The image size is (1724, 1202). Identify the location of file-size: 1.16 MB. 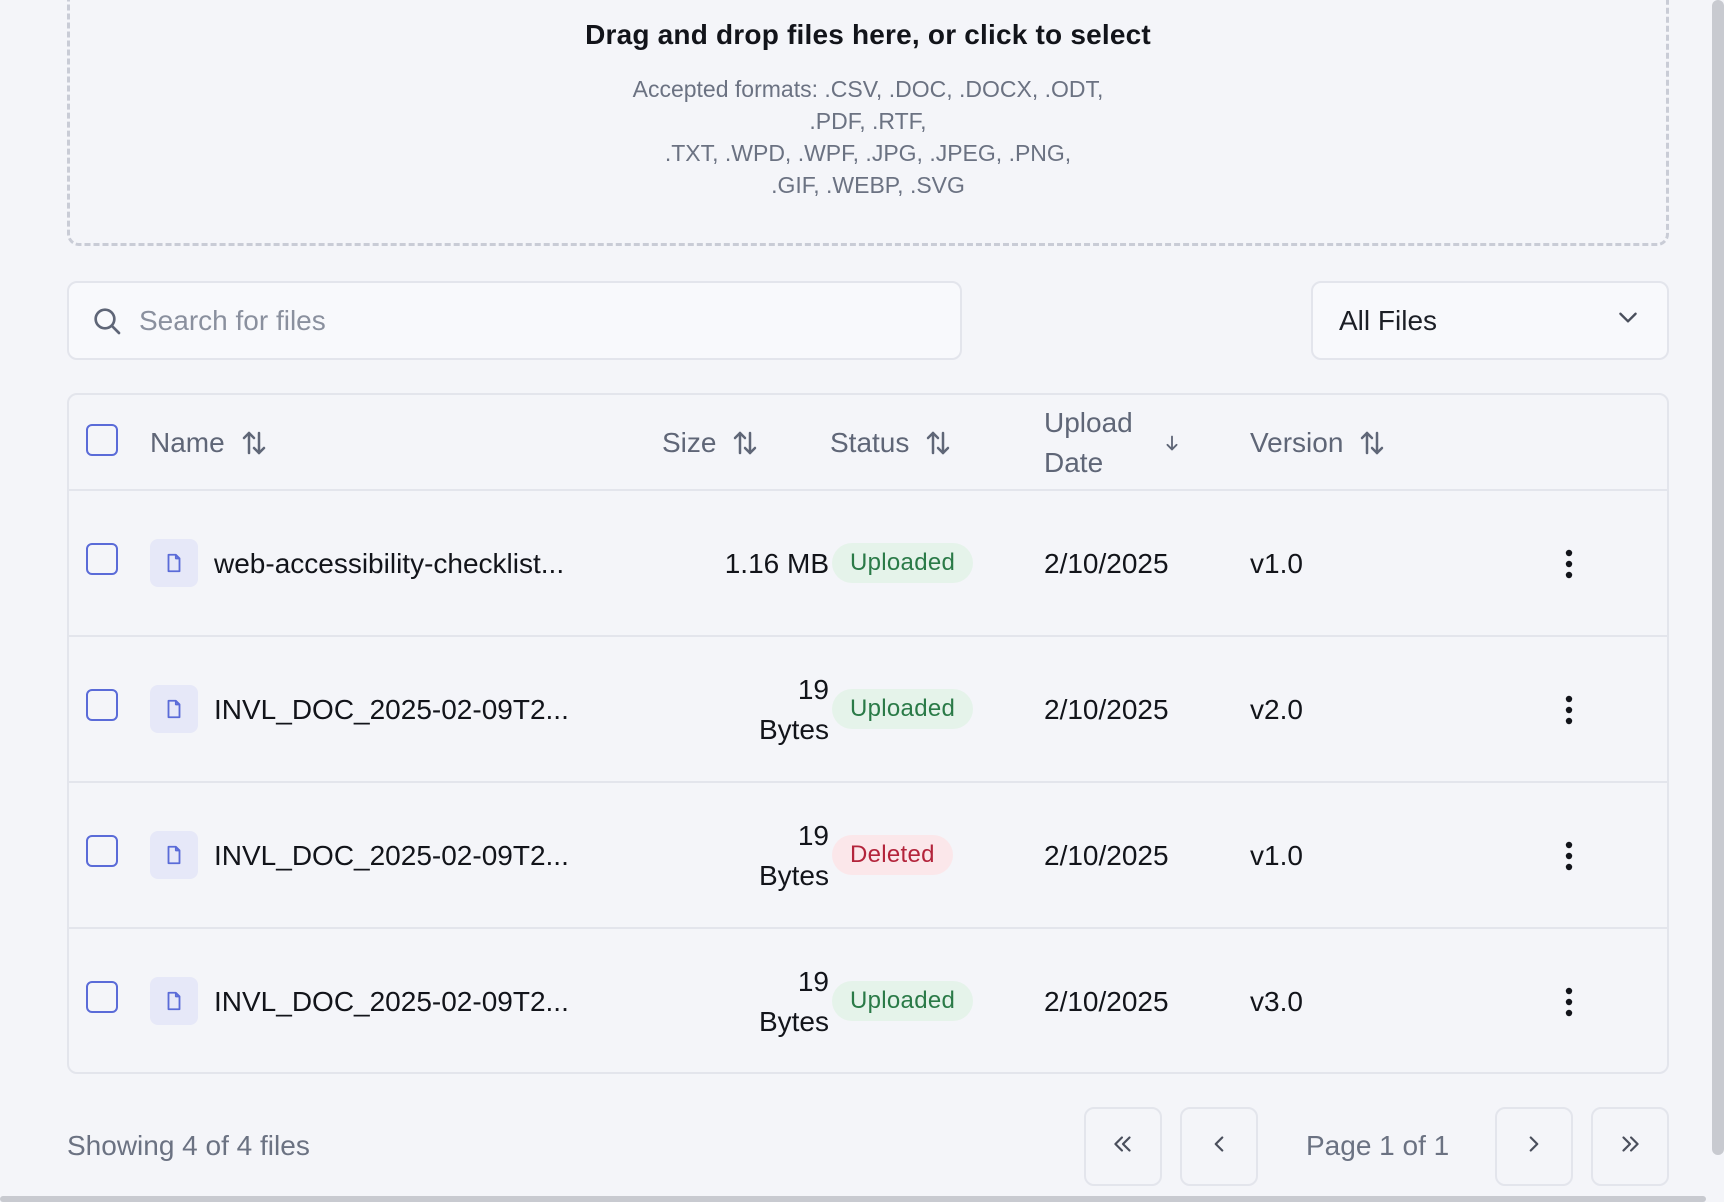
(749, 564).